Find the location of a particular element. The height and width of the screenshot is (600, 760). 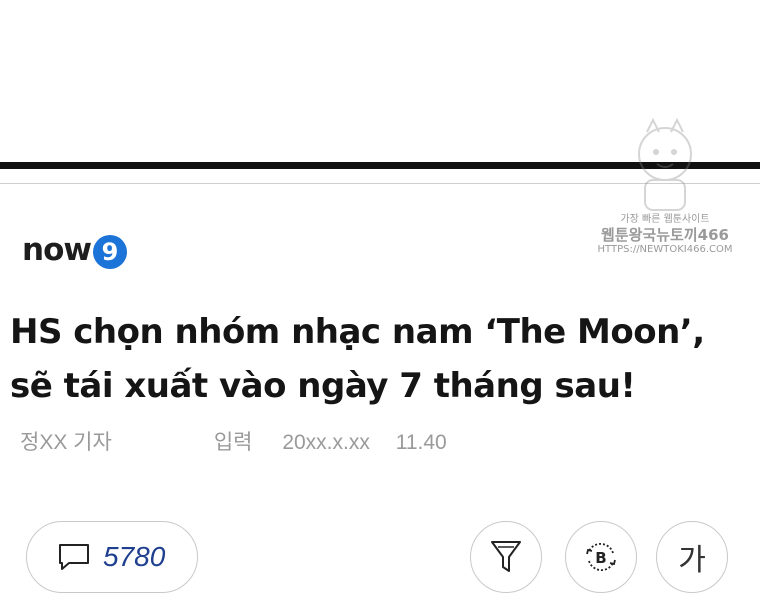

comment-count: 5780 is located at coordinates (134, 556).